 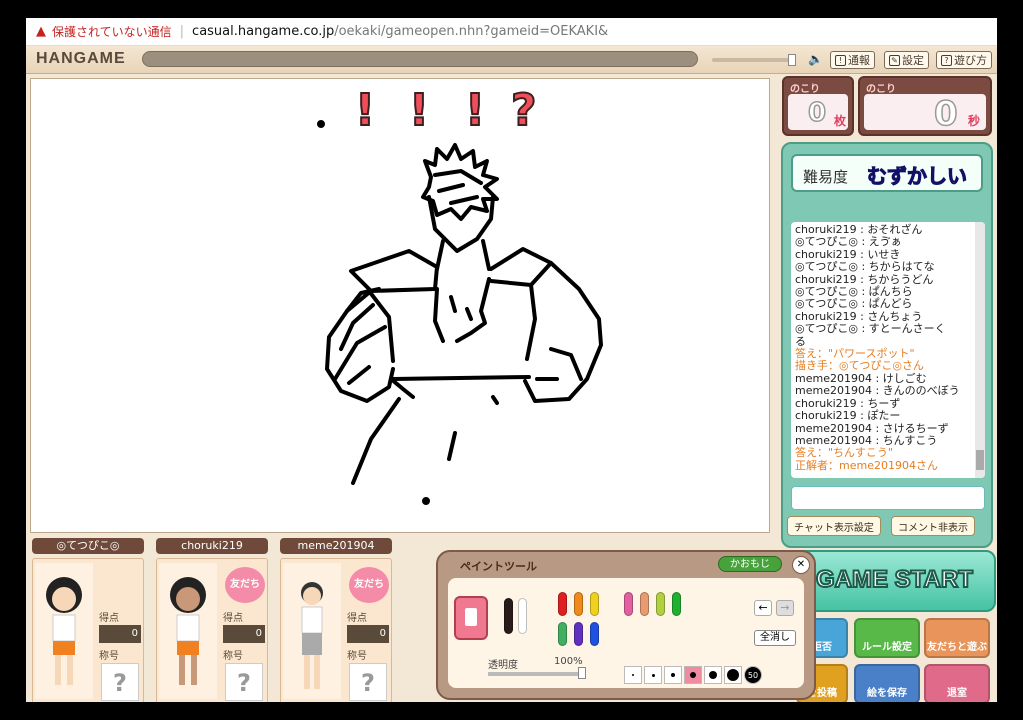 What do you see at coordinates (88, 546) in the screenshot?
I see `player-name: ◎てつぴこ◎` at bounding box center [88, 546].